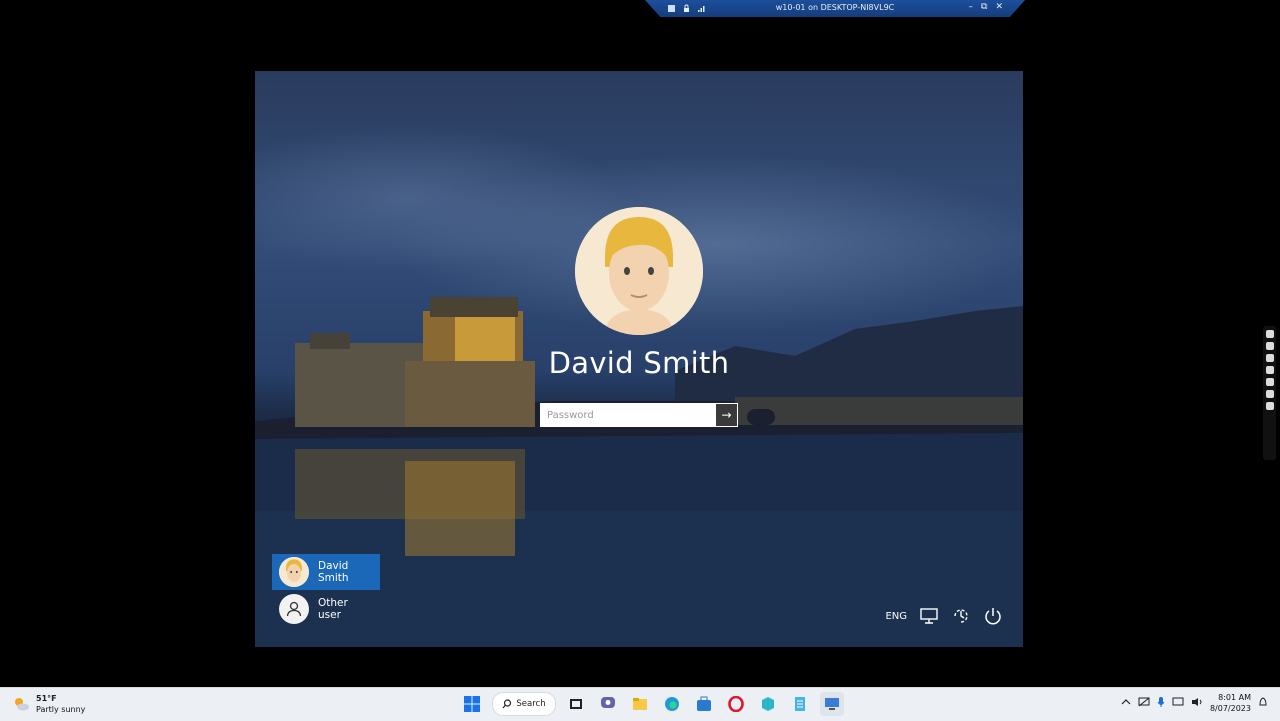 This screenshot has width=1280, height=721. Describe the element at coordinates (929, 616) in the screenshot. I see `network-icon` at that location.